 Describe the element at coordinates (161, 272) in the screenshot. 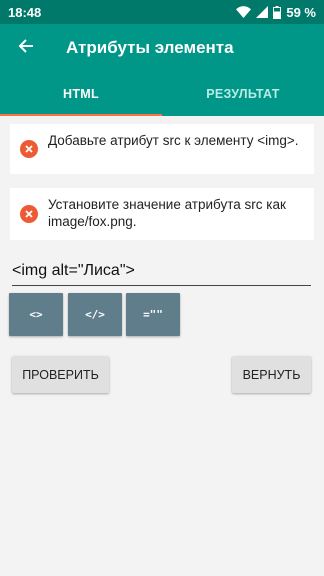

I see `code-input` at that location.